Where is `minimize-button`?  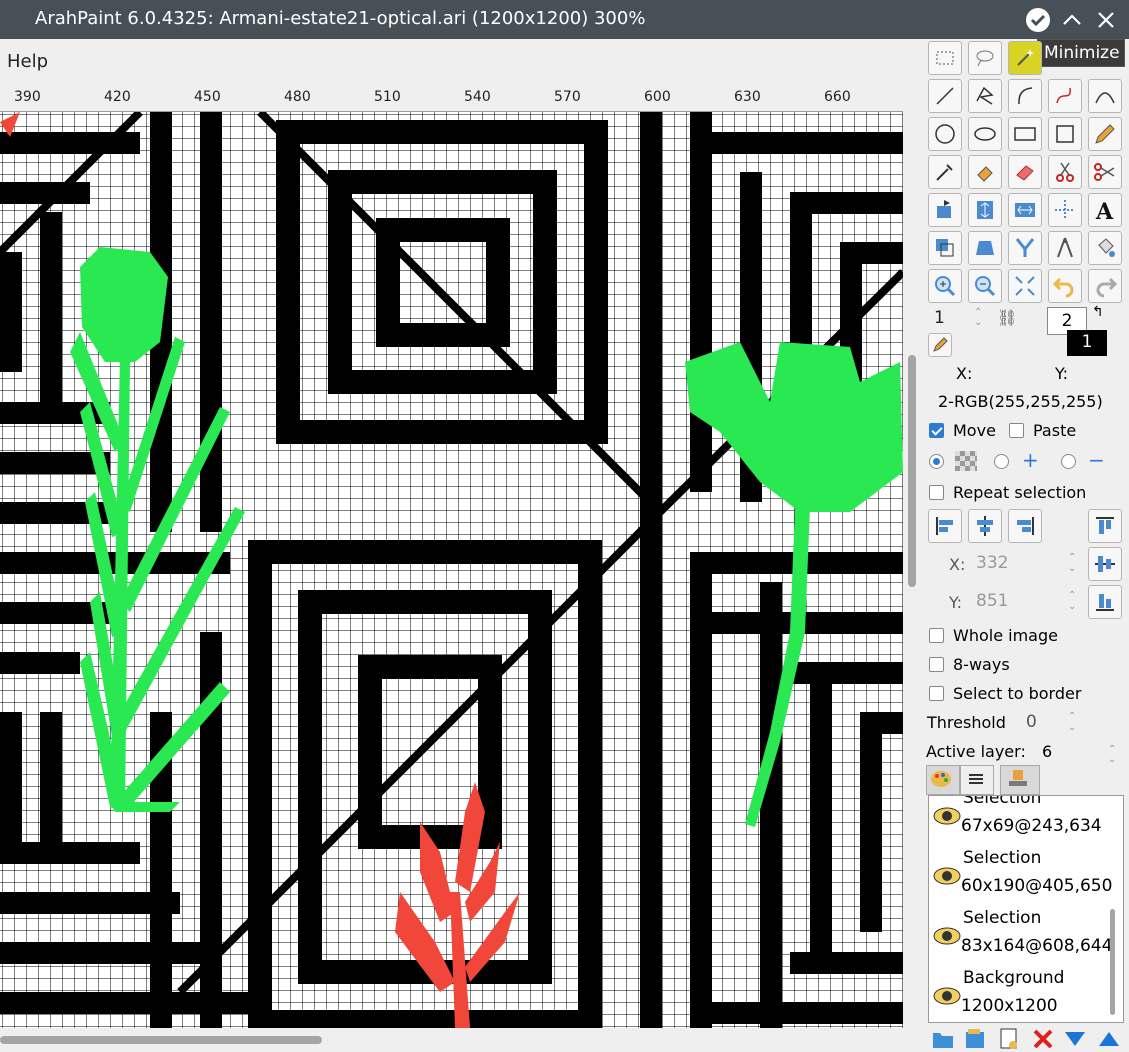 minimize-button is located at coordinates (1038, 20).